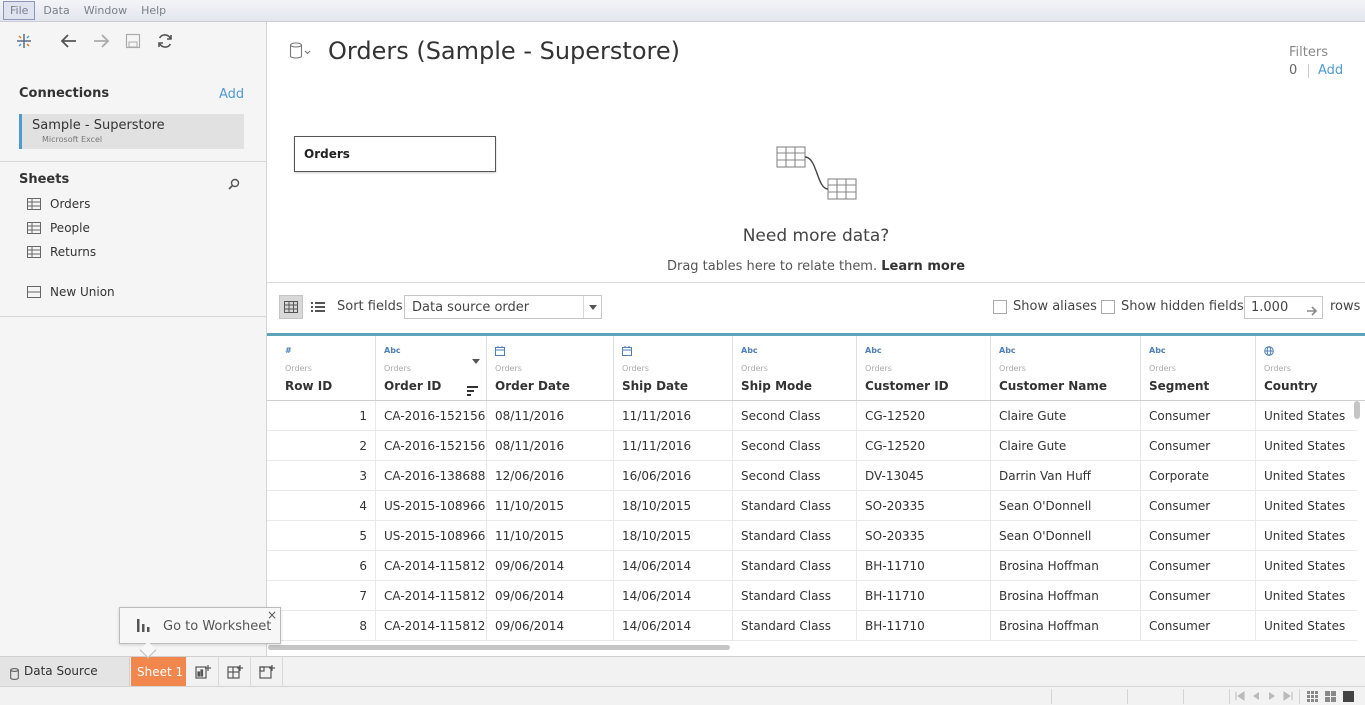 The height and width of the screenshot is (705, 1365). Describe the element at coordinates (1308, 71) in the screenshot. I see `divider` at that location.